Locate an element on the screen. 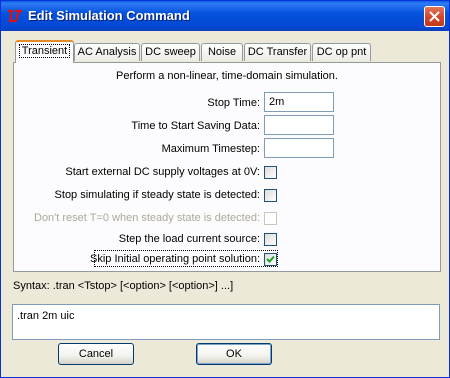 The width and height of the screenshot is (450, 378). window-title: Edit Simulation Command is located at coordinates (109, 15).